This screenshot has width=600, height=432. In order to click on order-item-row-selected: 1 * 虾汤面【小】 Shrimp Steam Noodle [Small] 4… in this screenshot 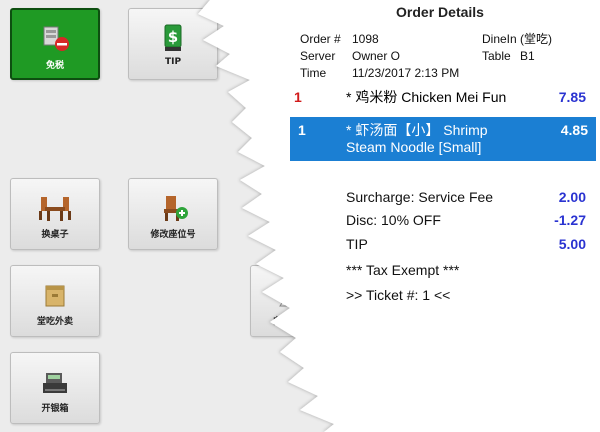, I will do `click(443, 139)`.